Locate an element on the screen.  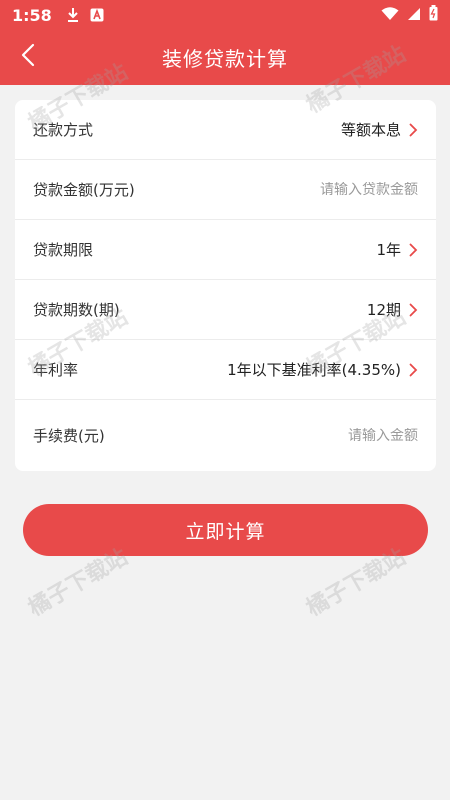
loan-periods-row: 贷款期数(期) 12期 is located at coordinates (225, 310).